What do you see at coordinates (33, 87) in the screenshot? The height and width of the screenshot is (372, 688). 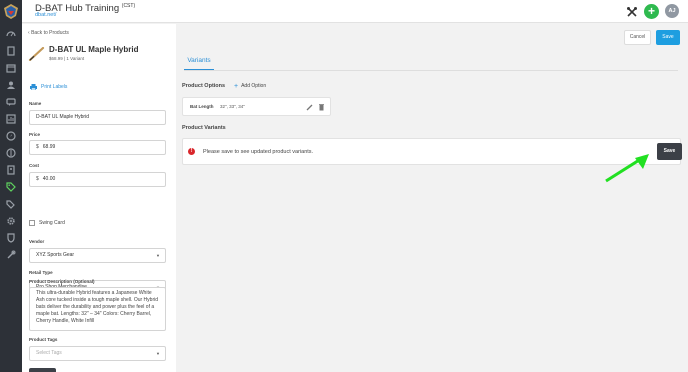 I see `printer-icon` at bounding box center [33, 87].